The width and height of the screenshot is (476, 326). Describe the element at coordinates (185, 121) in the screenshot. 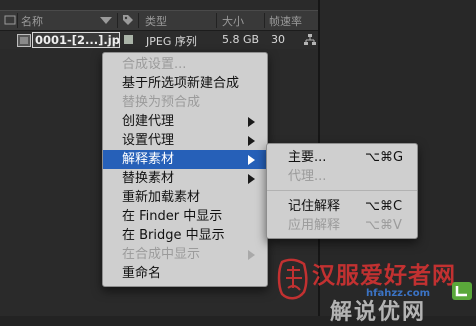

I see `menu-item-create-proxy: 创建代理` at that location.